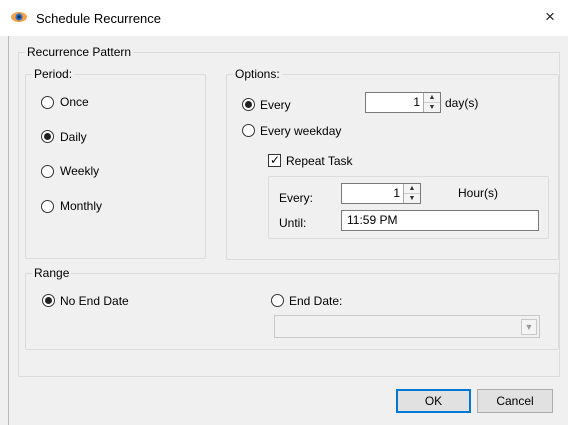  What do you see at coordinates (284, 18) in the screenshot?
I see `title-bar: Schedule Recurrence ×` at bounding box center [284, 18].